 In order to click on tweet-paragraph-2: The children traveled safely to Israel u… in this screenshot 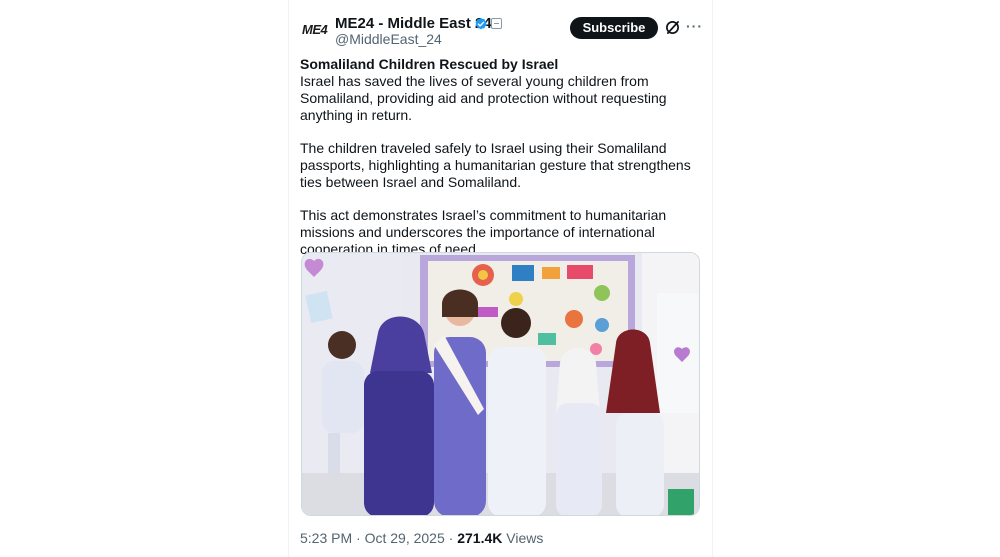, I will do `click(495, 165)`.